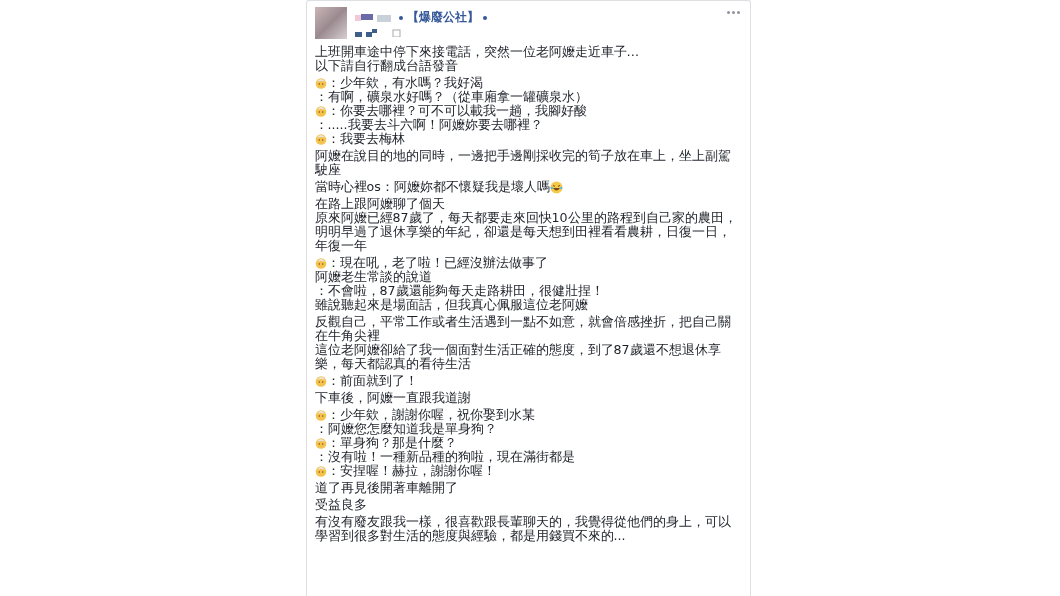 Image resolution: width=1060 pixels, height=596 pixels. What do you see at coordinates (456, 111) in the screenshot?
I see `dialogue-line: ：你要去哪裡？可不可以載我一趟，我腳好酸` at bounding box center [456, 111].